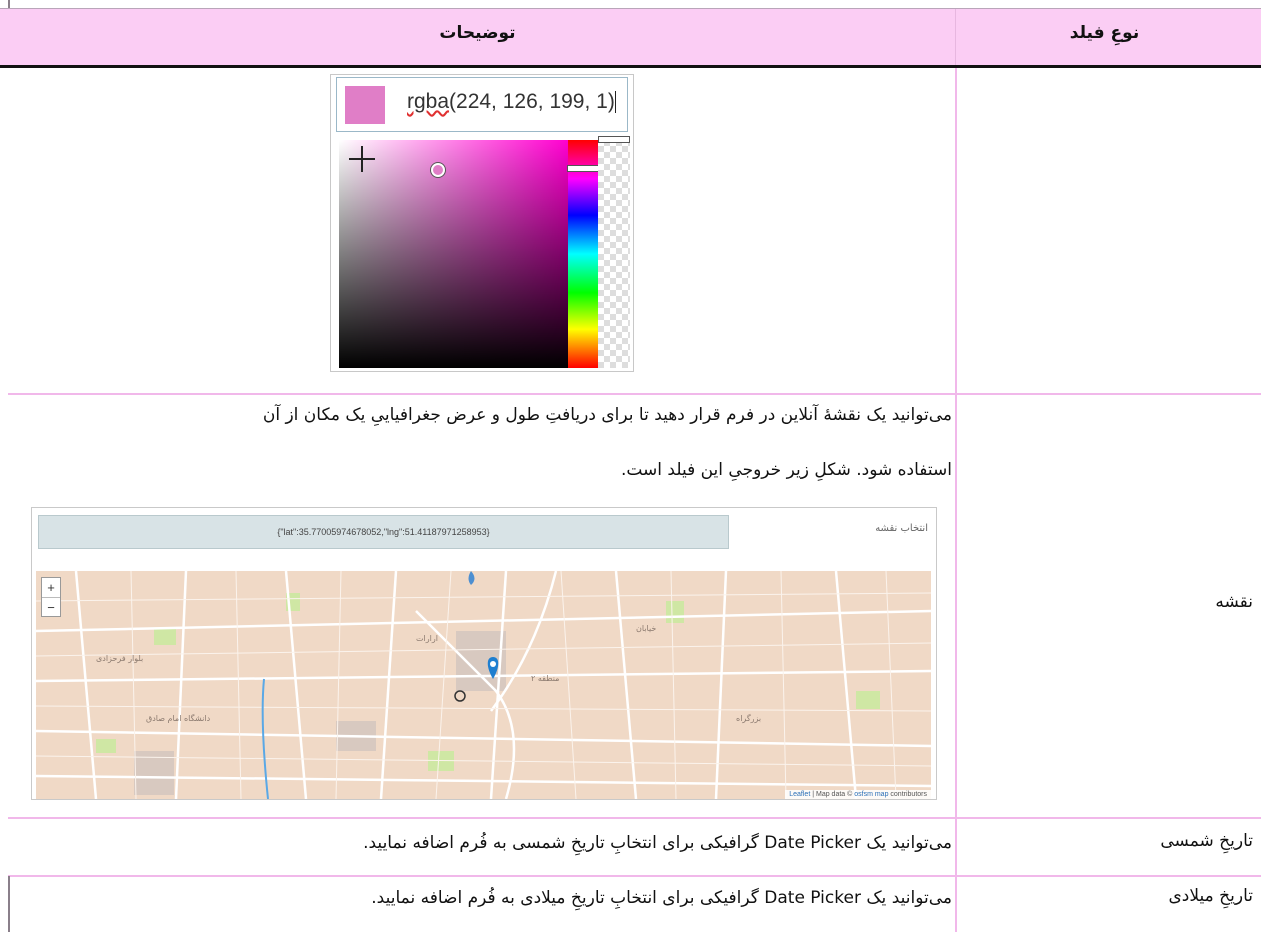 This screenshot has height=932, width=1261. What do you see at coordinates (748, 718) in the screenshot?
I see `svg-text: بزرگراه` at bounding box center [748, 718].